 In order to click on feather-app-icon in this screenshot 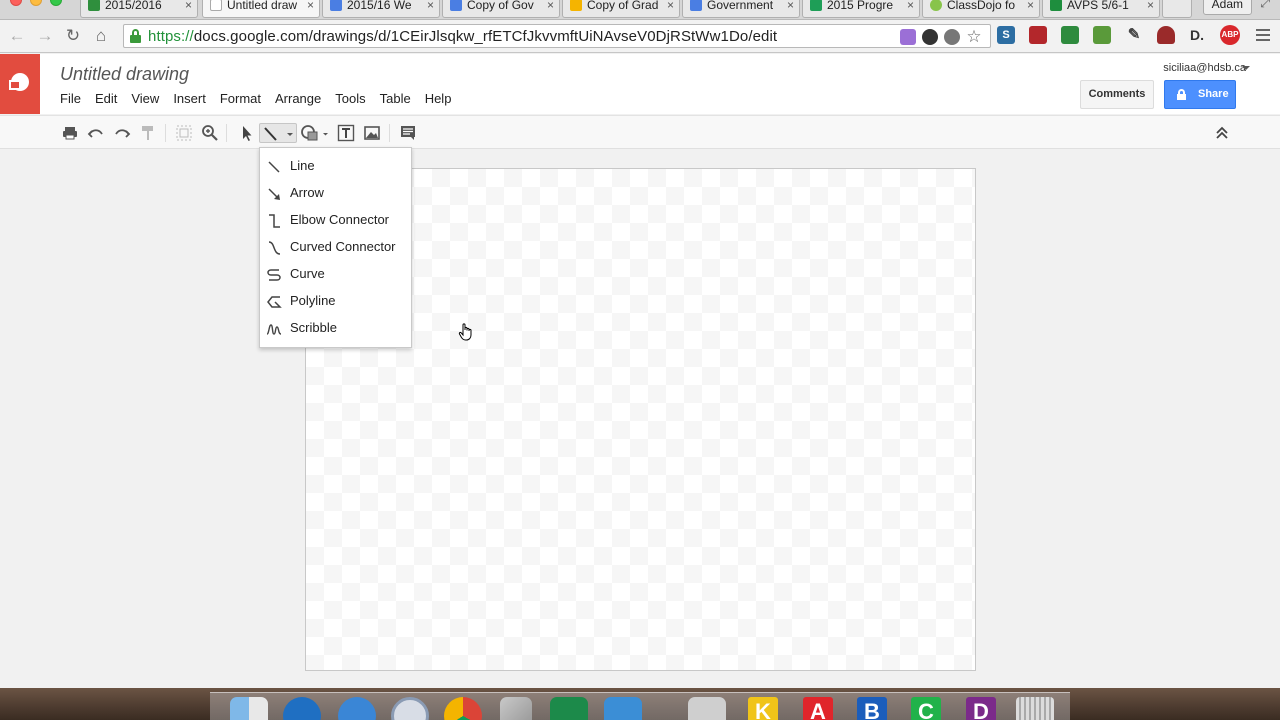, I will do `click(516, 708)`.